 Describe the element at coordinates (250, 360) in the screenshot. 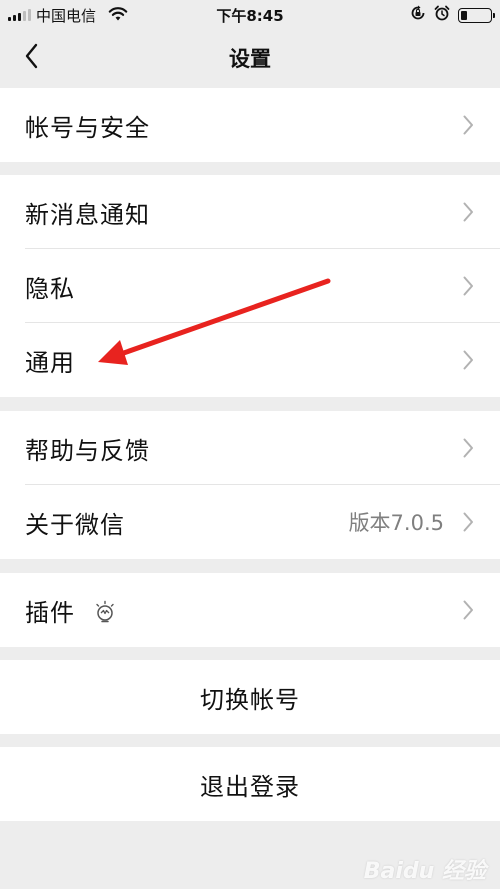

I see `settings-item-general: 通用` at that location.